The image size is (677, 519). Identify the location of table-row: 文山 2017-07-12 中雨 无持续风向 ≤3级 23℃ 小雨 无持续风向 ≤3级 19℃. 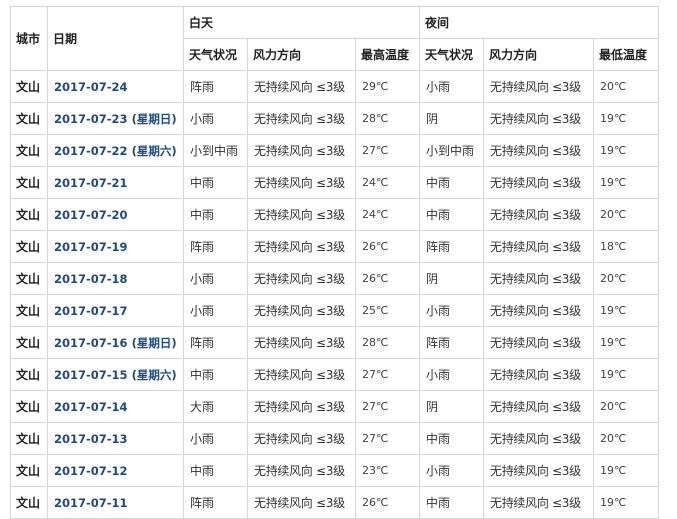
(335, 470).